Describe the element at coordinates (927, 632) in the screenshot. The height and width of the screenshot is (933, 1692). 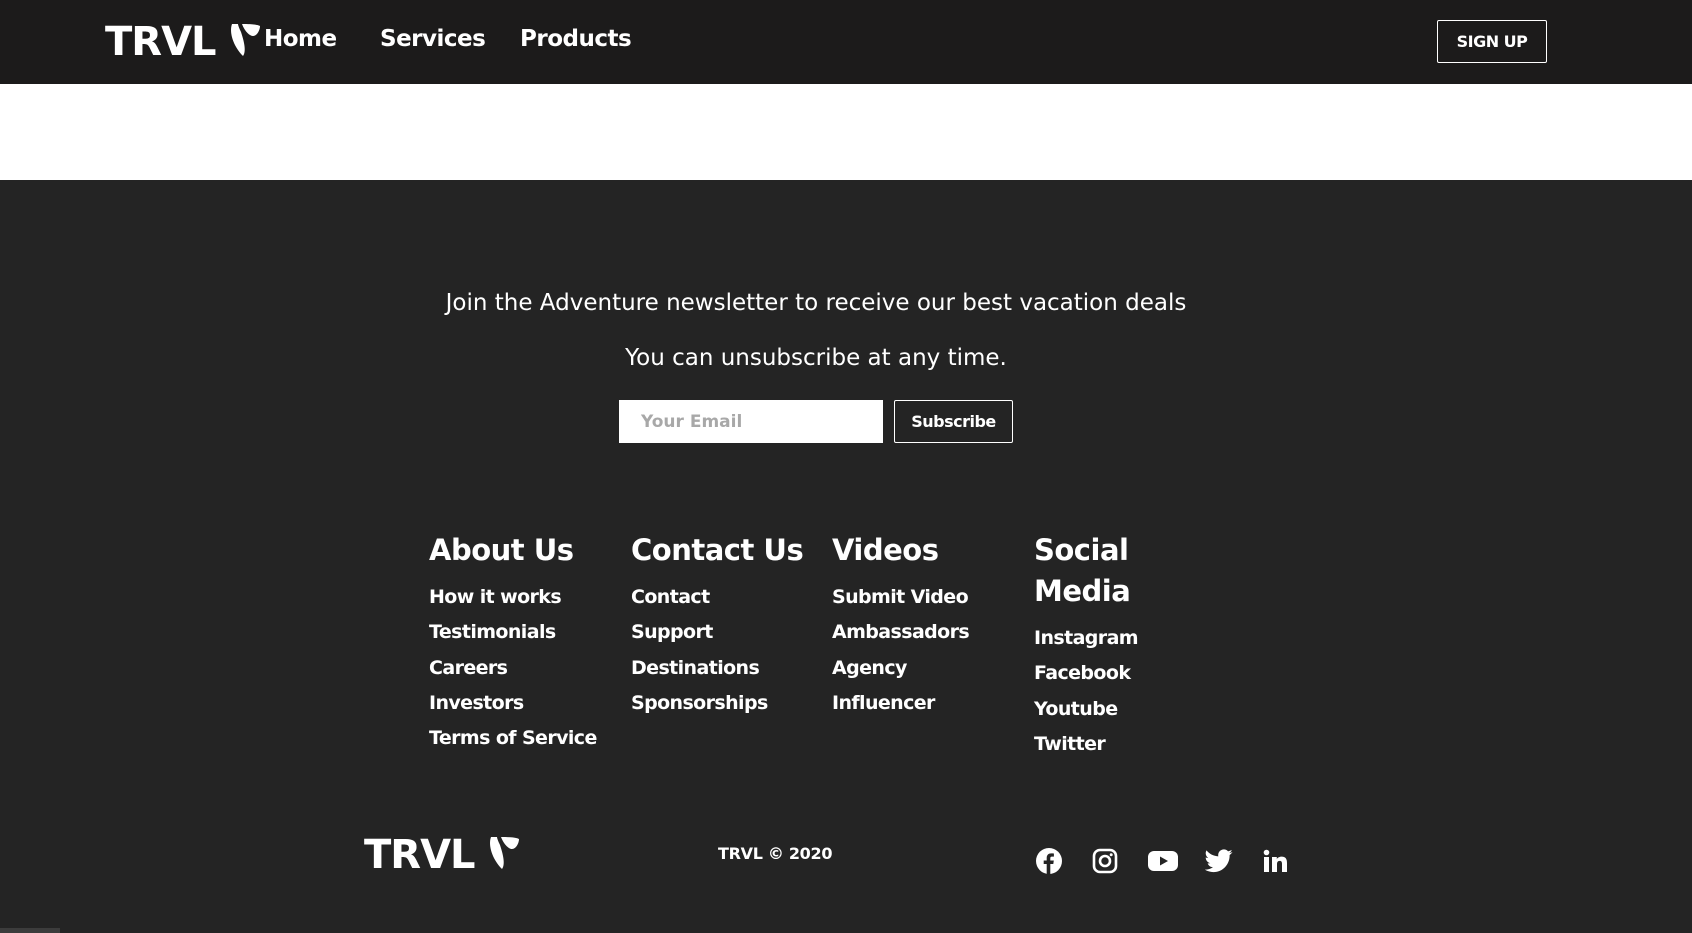
I see `footer-link: Ambassadors` at that location.